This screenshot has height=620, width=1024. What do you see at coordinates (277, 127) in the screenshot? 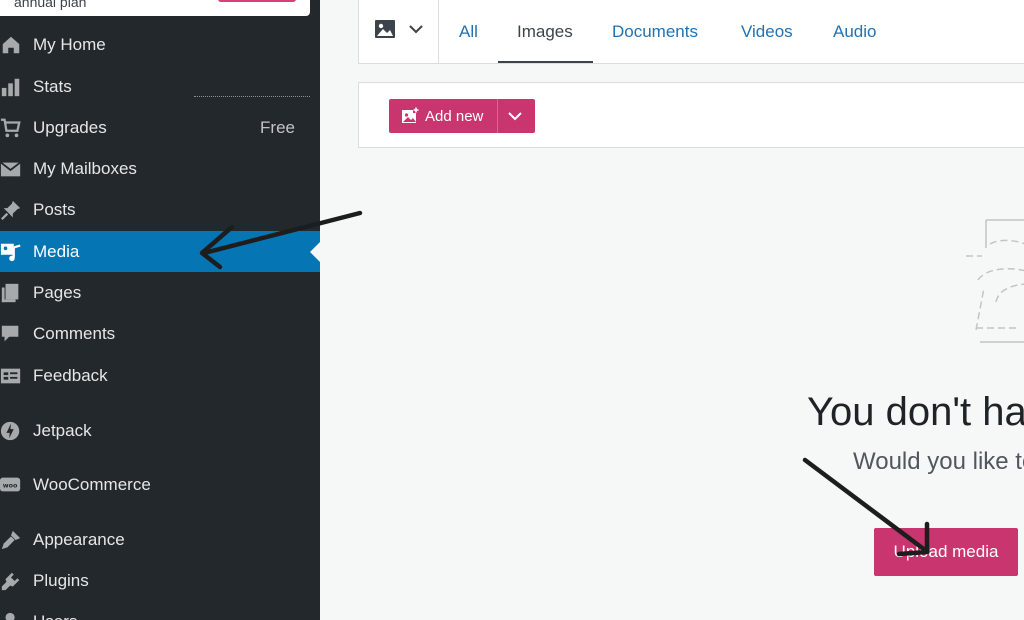
I see `plan-badge: Free` at bounding box center [277, 127].